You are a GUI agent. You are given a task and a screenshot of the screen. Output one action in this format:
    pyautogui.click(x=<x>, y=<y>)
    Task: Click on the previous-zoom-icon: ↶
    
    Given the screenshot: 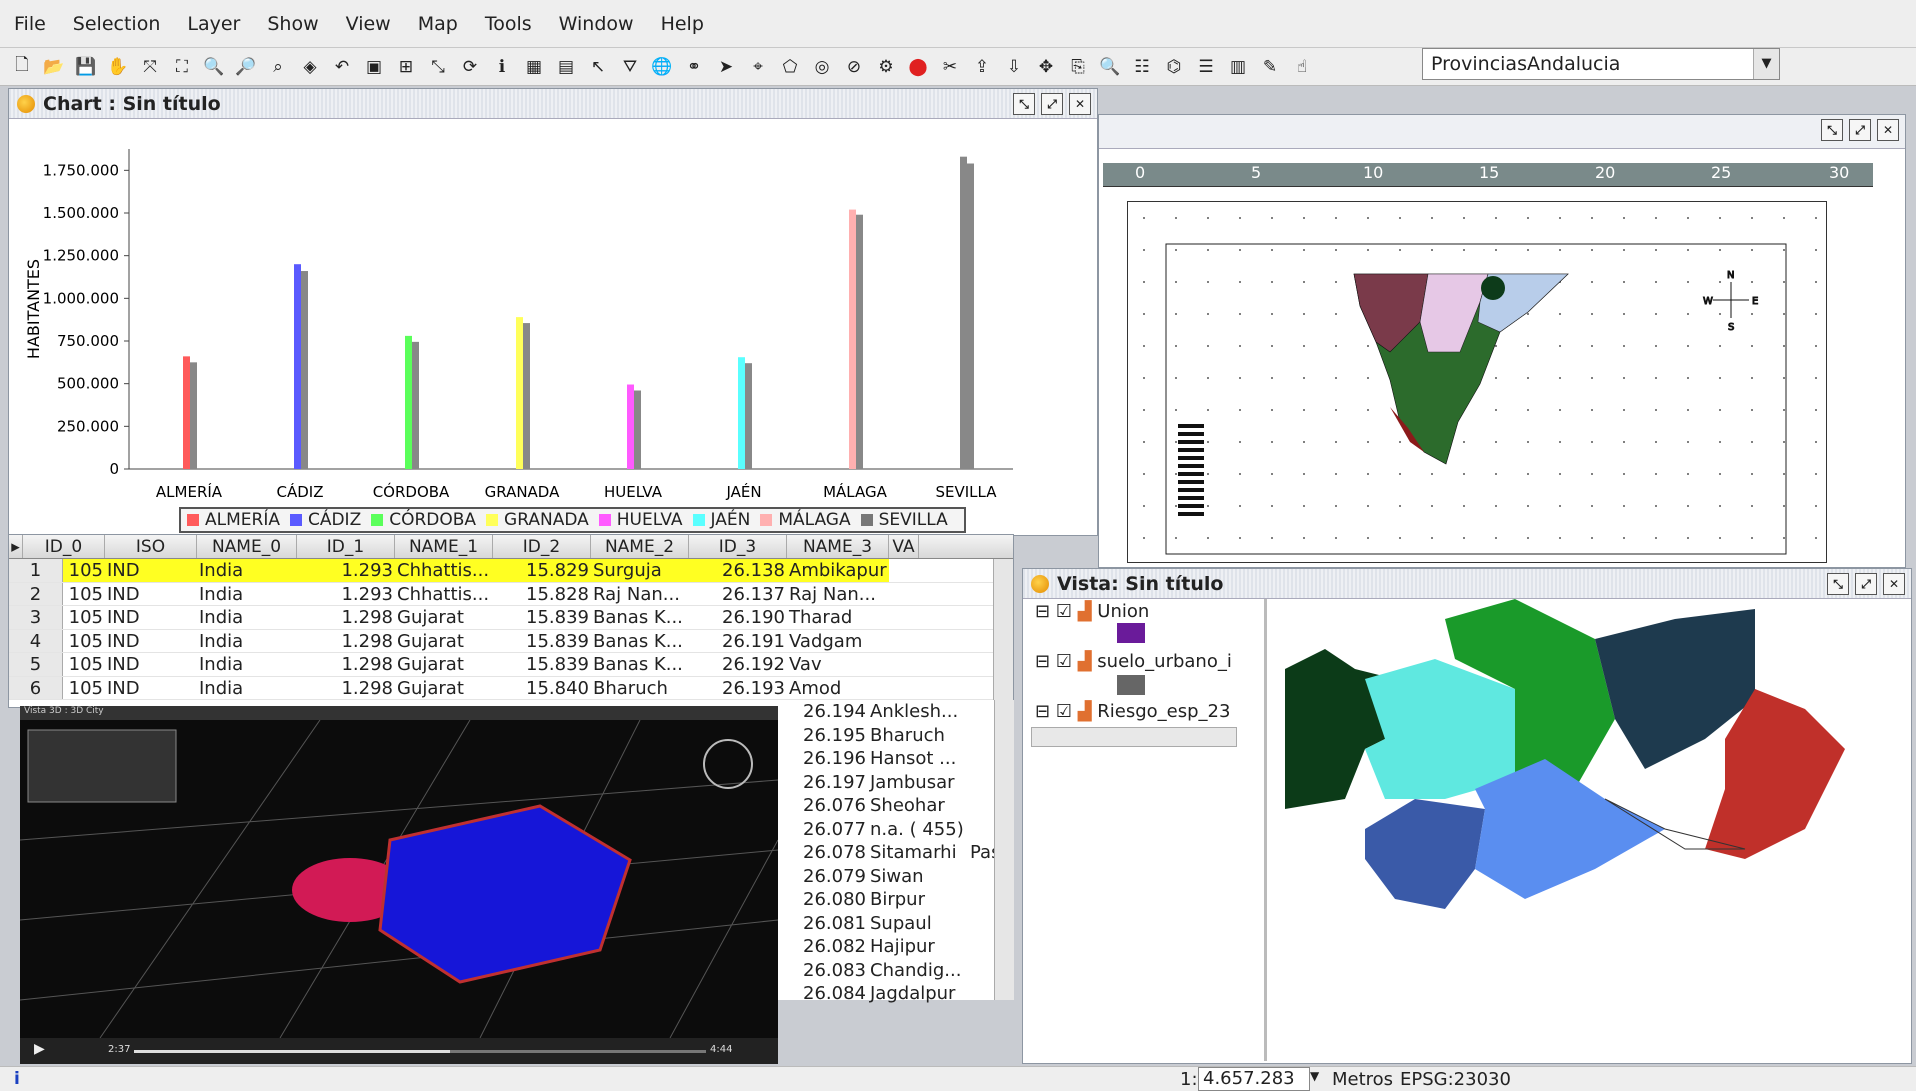 What is the action you would take?
    pyautogui.click(x=342, y=67)
    